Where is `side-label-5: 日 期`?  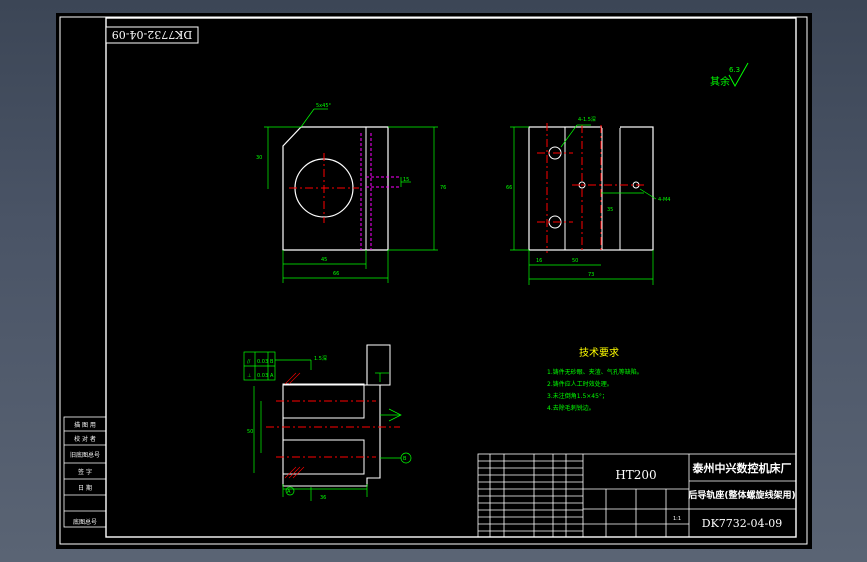
side-label-5: 日 期 is located at coordinates (85, 488).